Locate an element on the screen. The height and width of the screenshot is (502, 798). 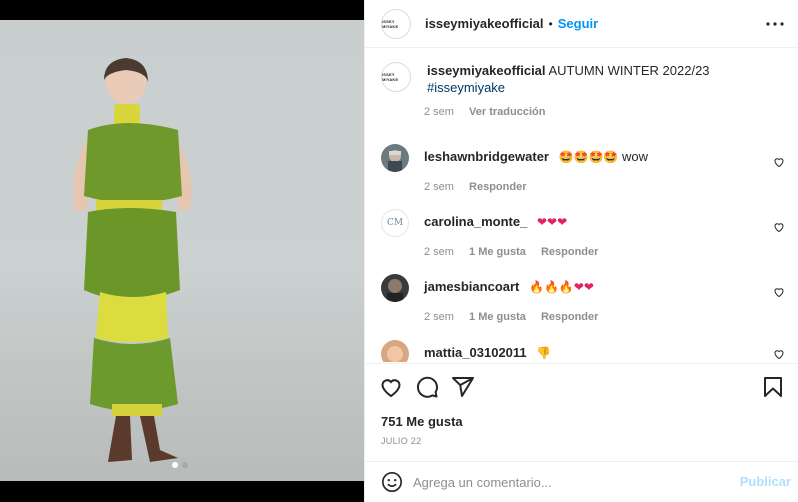
publish-button: Publicar is located at coordinates (765, 481).